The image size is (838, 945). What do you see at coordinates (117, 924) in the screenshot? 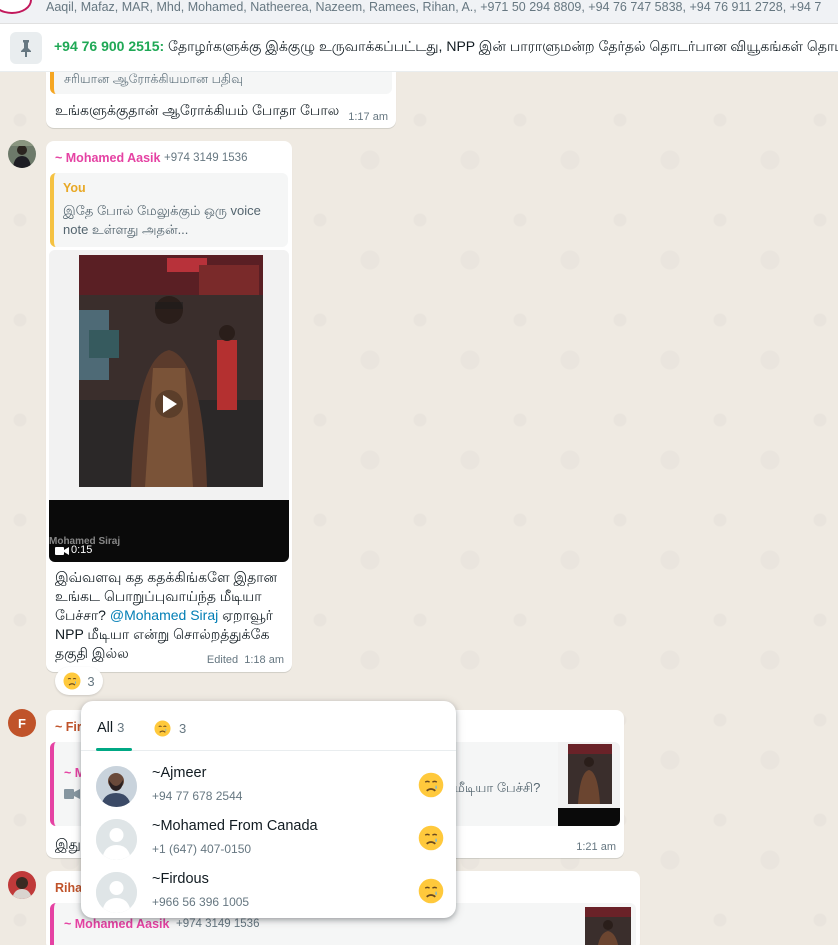
I see `quoted-sender: ~ Mohamed Aasik` at bounding box center [117, 924].